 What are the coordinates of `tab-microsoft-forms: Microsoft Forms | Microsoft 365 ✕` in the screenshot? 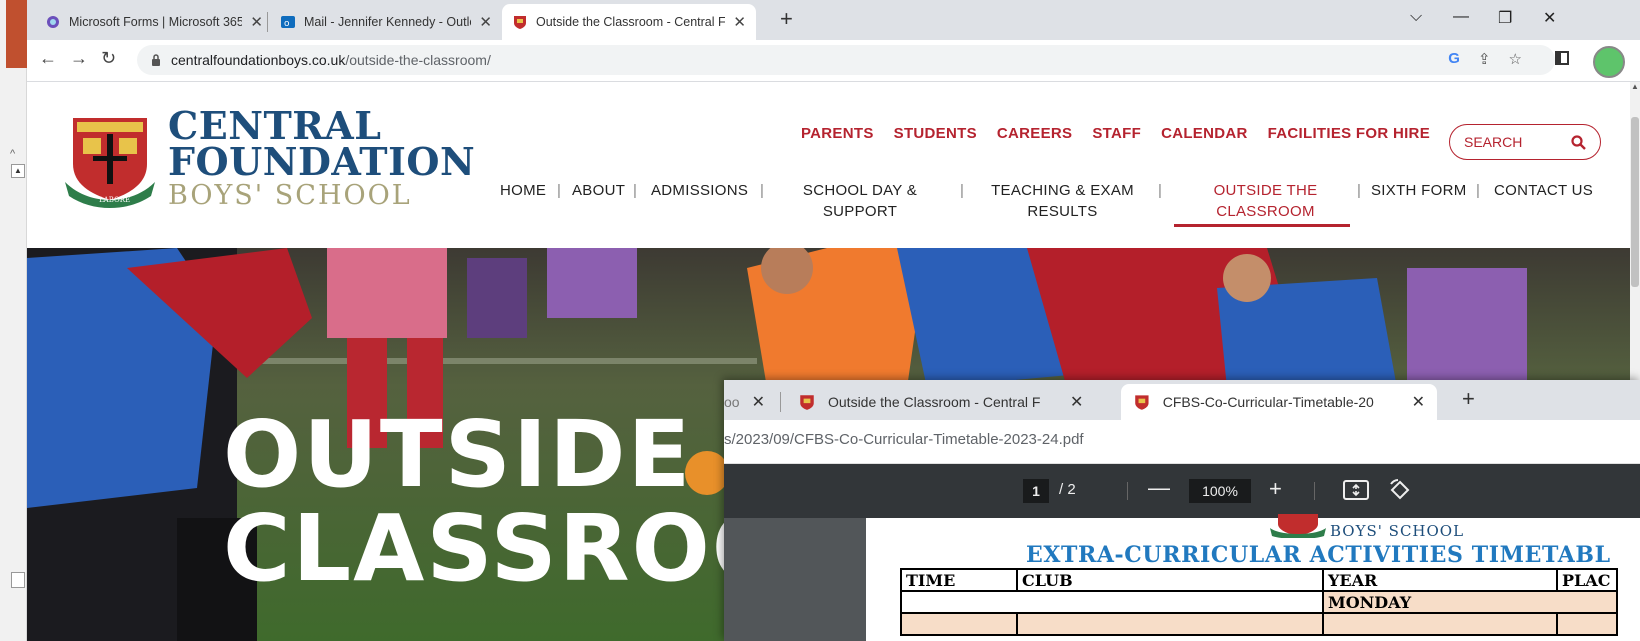 It's located at (154, 22).